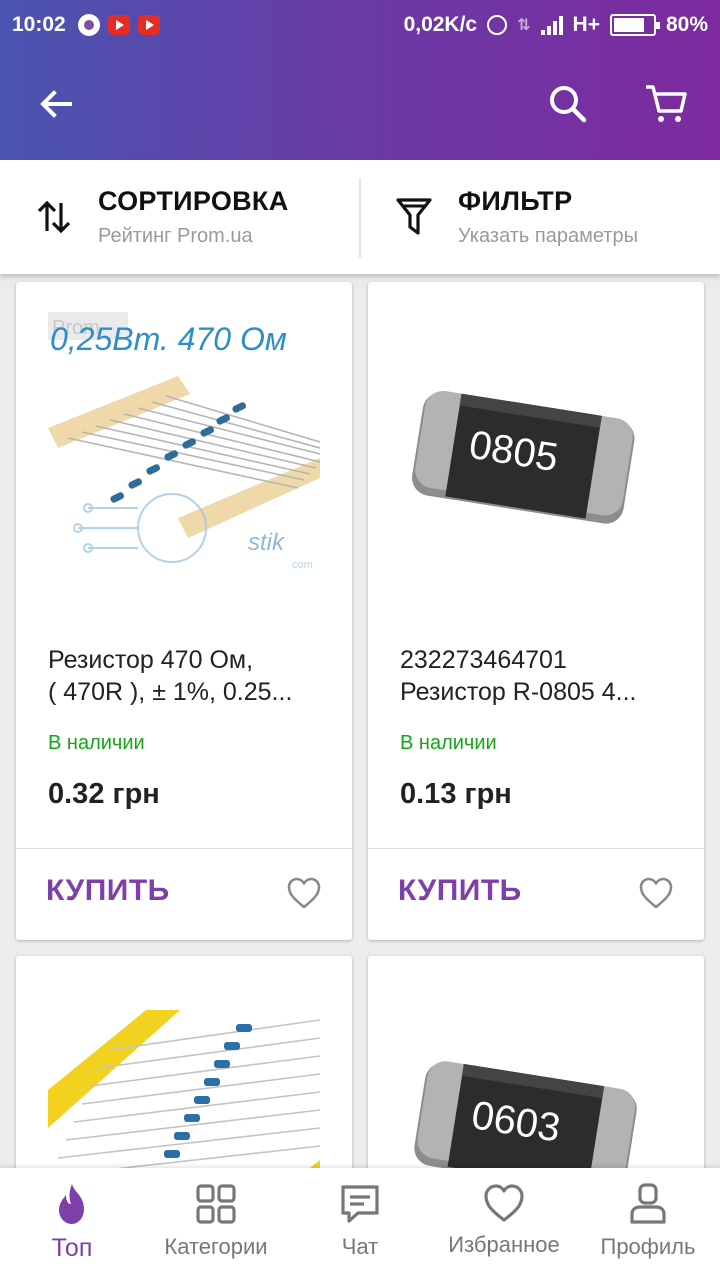 The image size is (720, 1280). What do you see at coordinates (634, 25) in the screenshot?
I see `battery-icon` at bounding box center [634, 25].